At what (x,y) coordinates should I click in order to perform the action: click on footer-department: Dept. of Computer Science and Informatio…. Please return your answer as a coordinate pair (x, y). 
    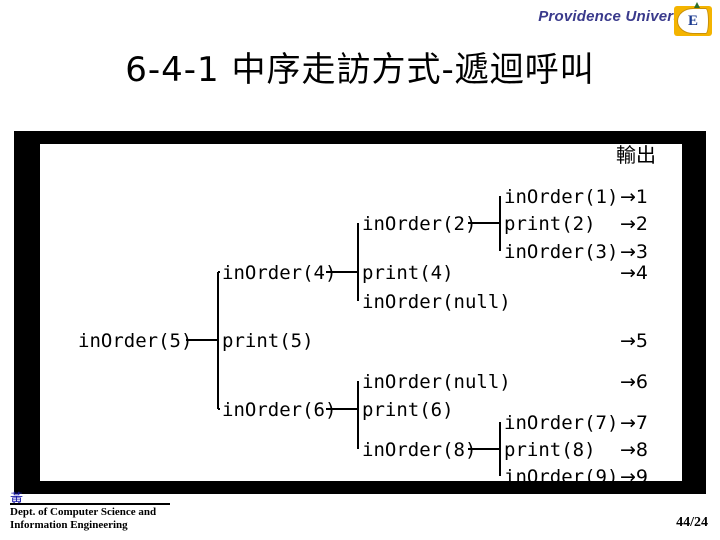
    Looking at the image, I should click on (130, 519).